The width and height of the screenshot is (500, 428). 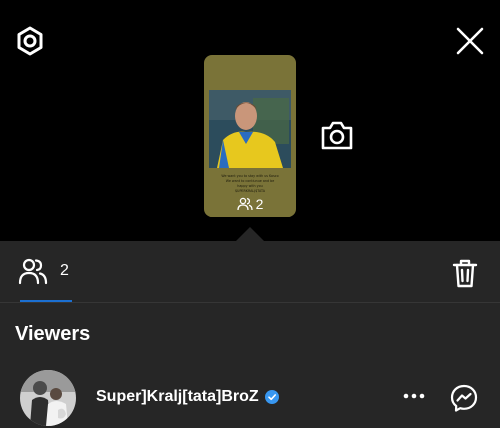 What do you see at coordinates (53, 334) in the screenshot?
I see `section-title: Viewers` at bounding box center [53, 334].